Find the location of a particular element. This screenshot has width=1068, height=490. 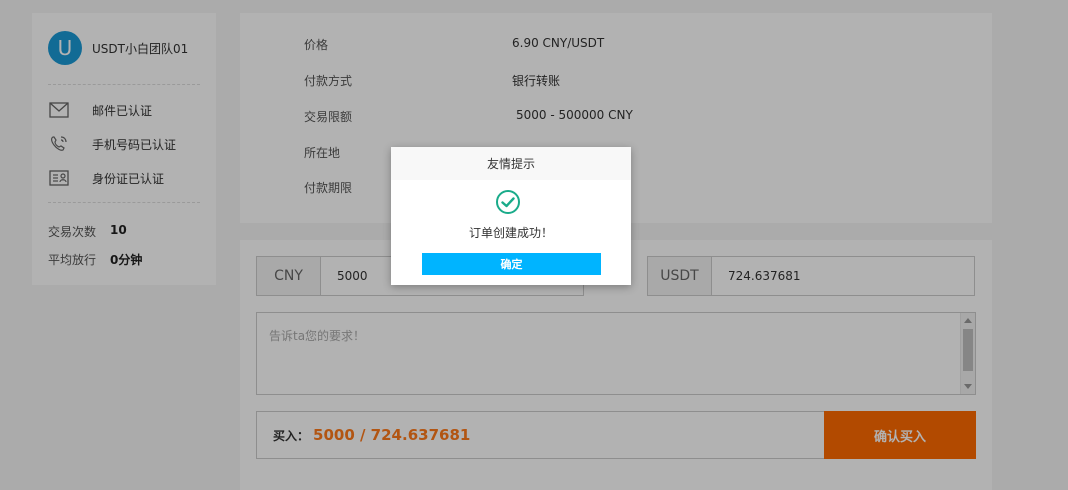

dialog-message: 订单创建成功！ is located at coordinates (510, 233).